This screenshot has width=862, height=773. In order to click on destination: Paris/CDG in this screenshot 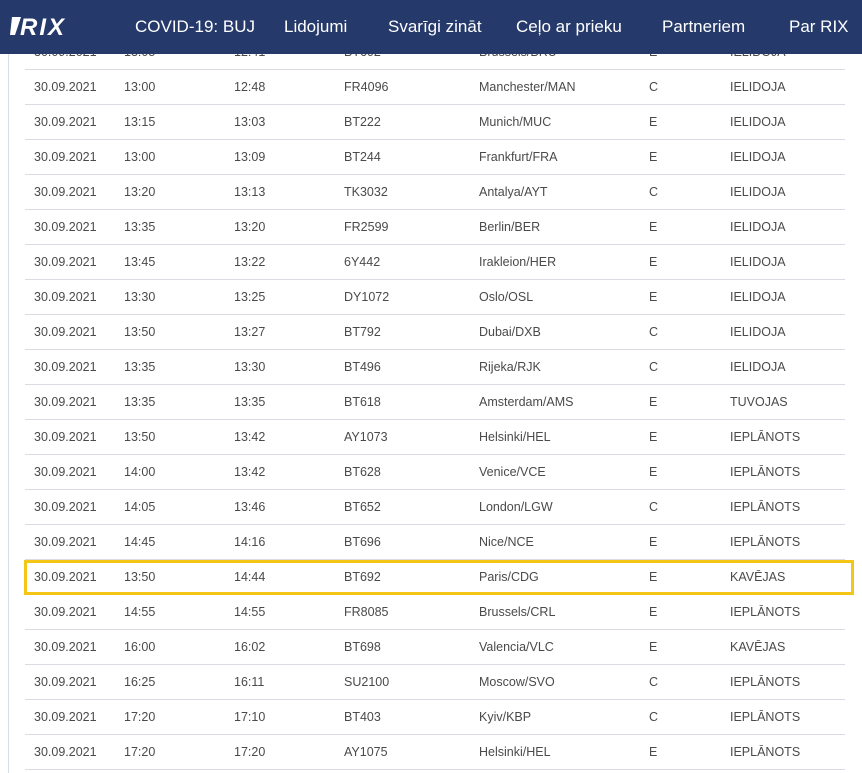, I will do `click(509, 577)`.